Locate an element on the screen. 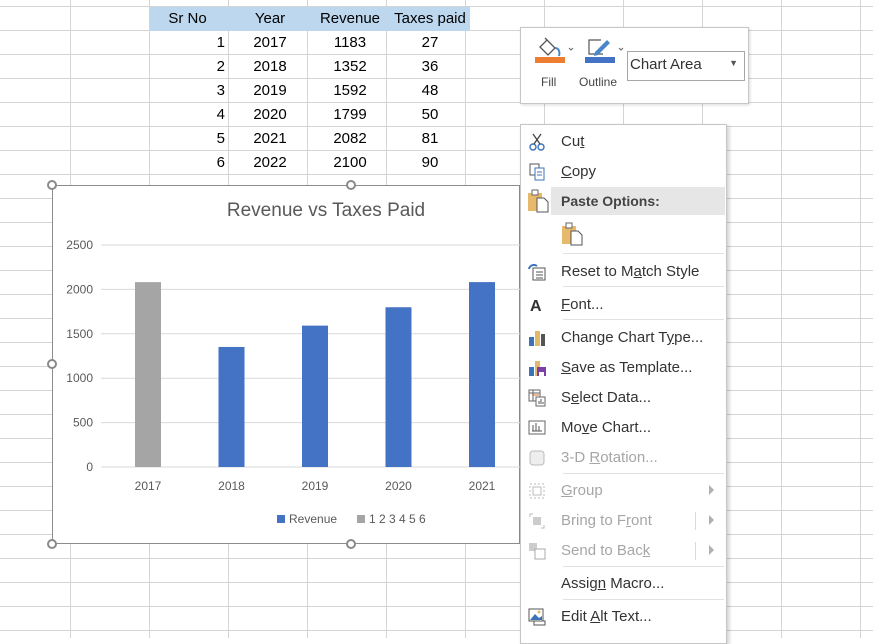  table-cell: 3 is located at coordinates (187, 91).